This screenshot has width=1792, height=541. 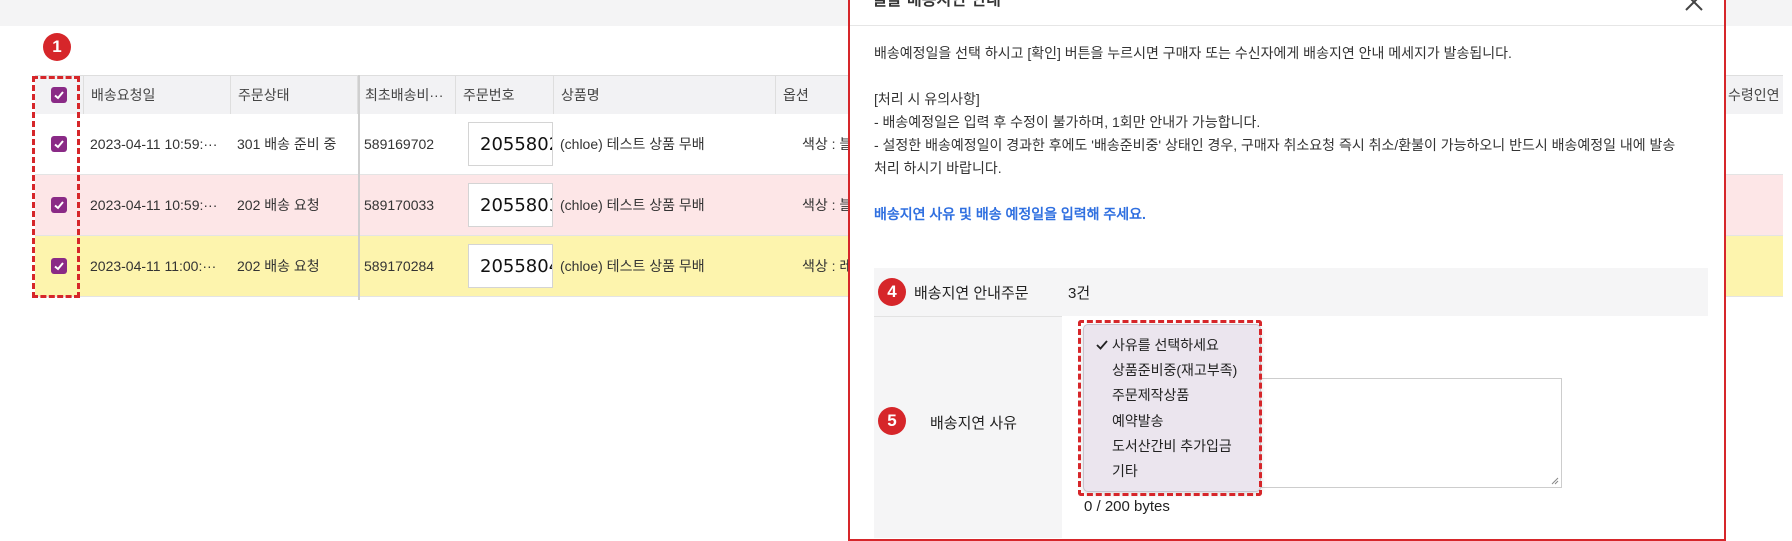 What do you see at coordinates (399, 266) in the screenshot?
I see `cell-shipping-no: 589170284` at bounding box center [399, 266].